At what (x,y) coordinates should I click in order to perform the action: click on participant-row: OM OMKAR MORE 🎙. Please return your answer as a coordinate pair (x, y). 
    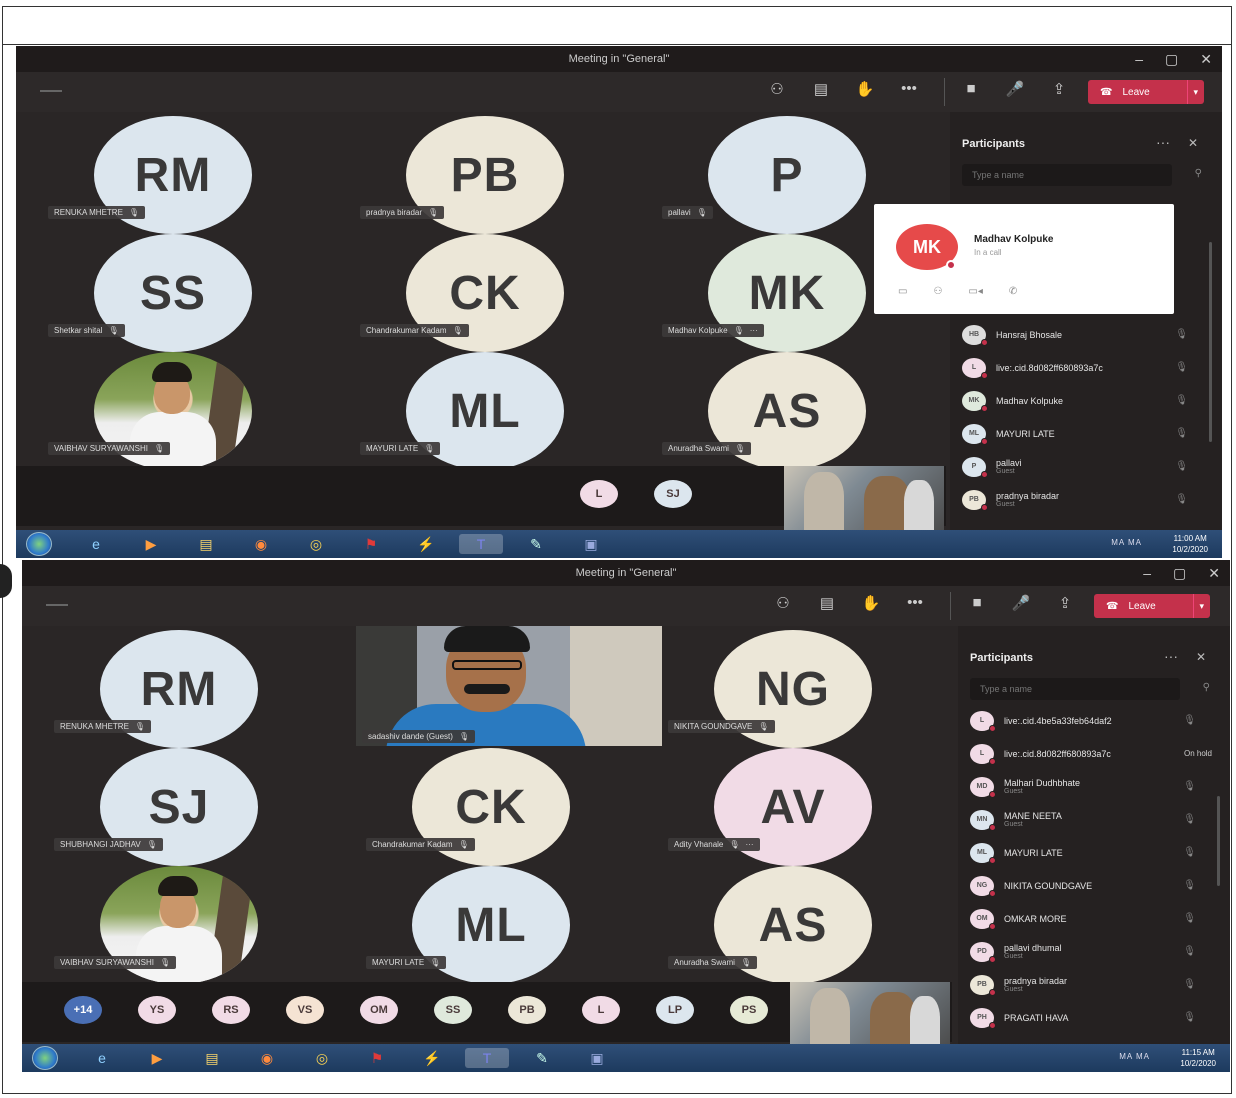
    Looking at the image, I should click on (1095, 918).